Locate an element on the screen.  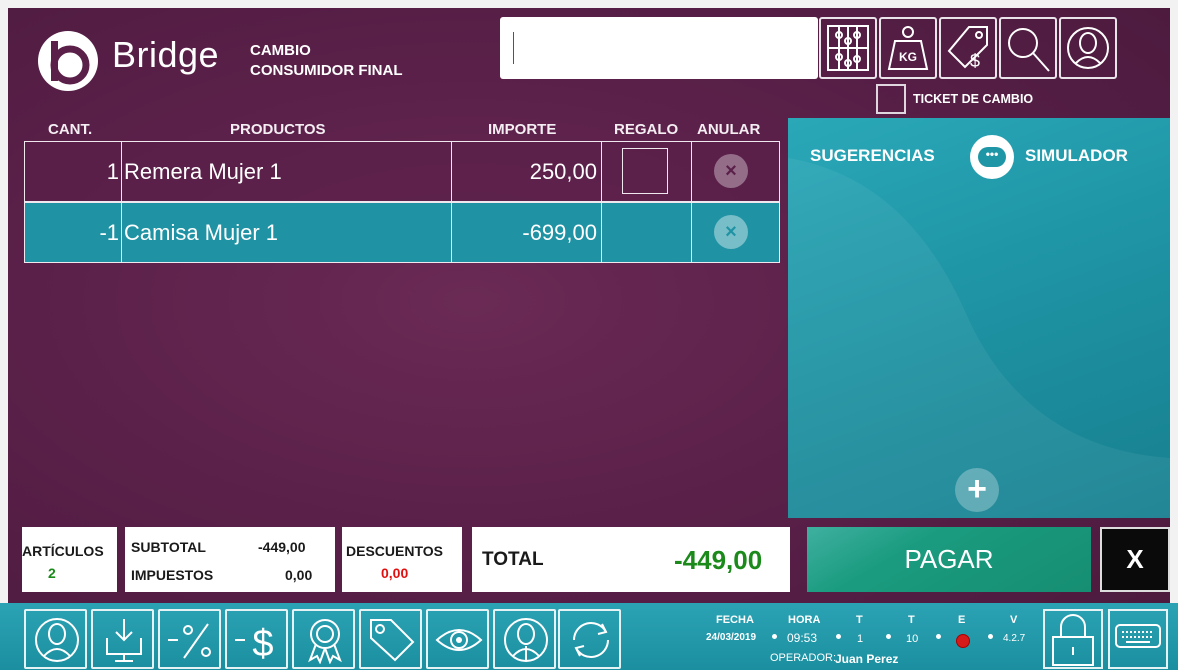
award-icon is located at coordinates (325, 641).